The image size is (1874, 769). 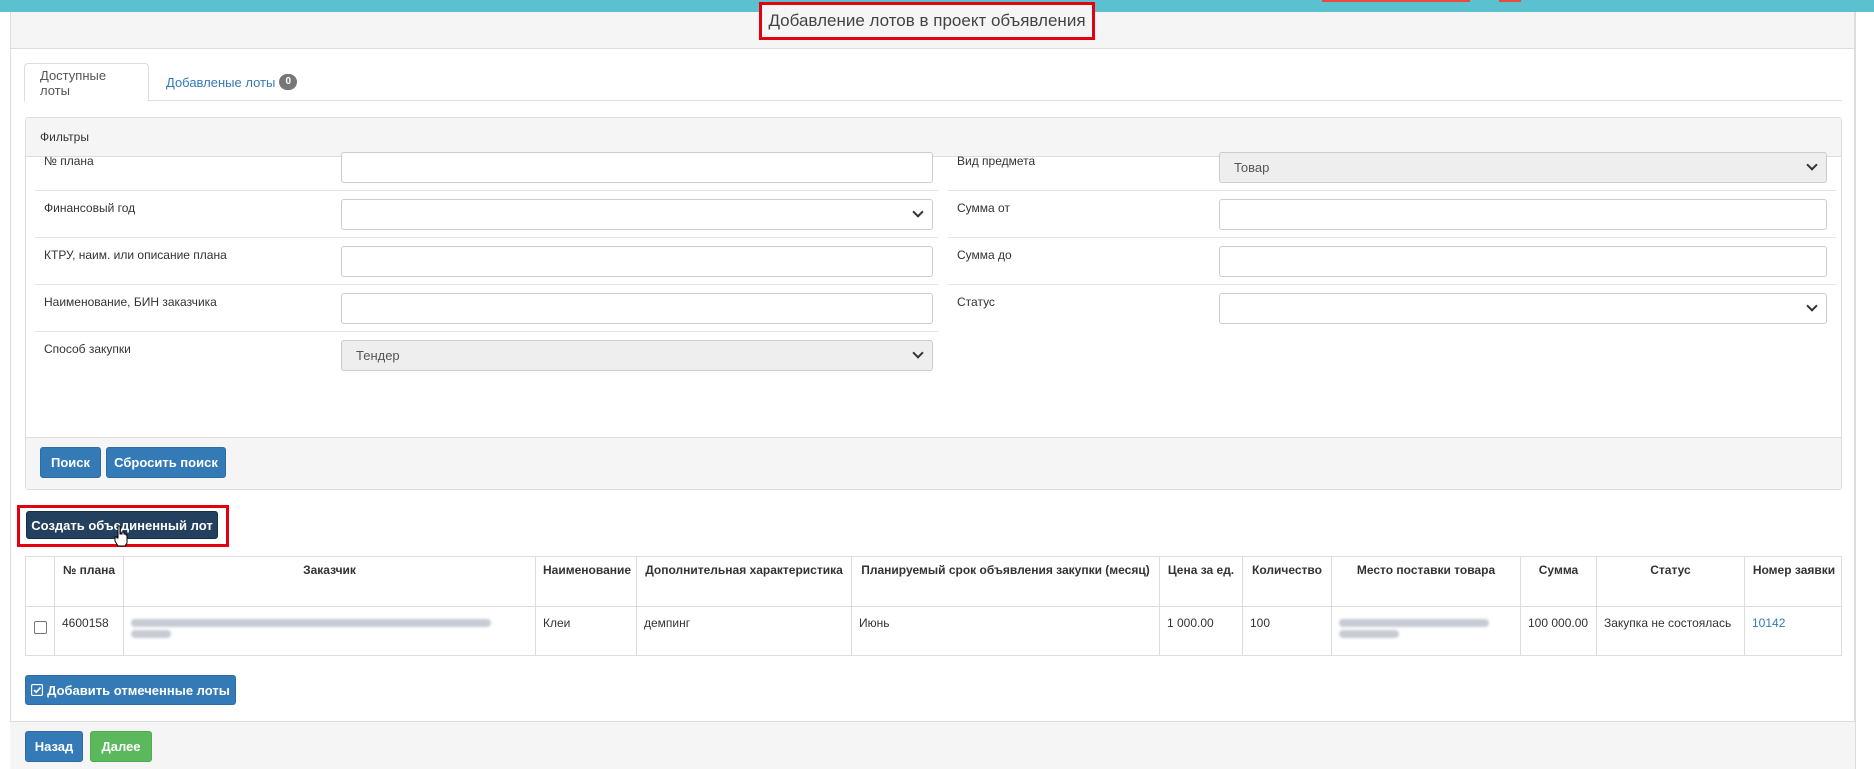 I want to click on fiscal-year-select, so click(x=637, y=214).